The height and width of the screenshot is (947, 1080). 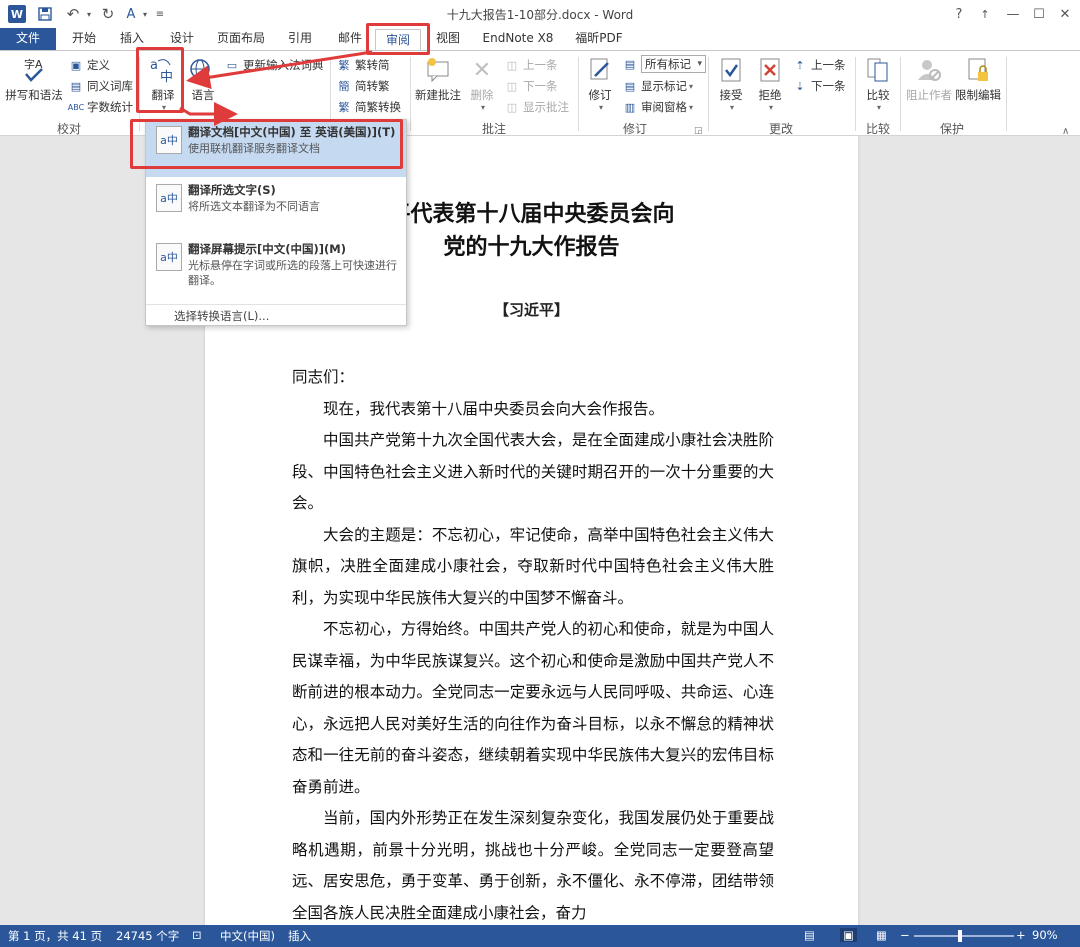 I want to click on tab-home: 开始, so click(x=84, y=39).